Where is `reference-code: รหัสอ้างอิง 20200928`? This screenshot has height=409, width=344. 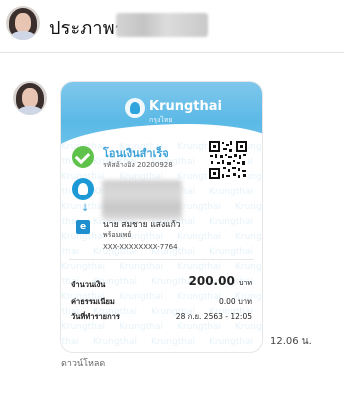 reference-code: รหัสอ้างอิง 20200928 is located at coordinates (138, 165).